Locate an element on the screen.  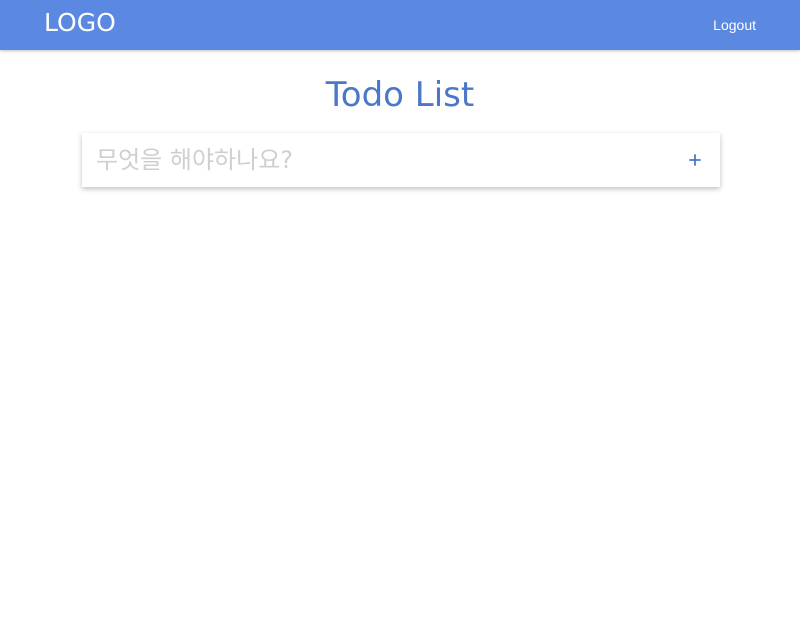
logo: LOGO is located at coordinates (80, 23).